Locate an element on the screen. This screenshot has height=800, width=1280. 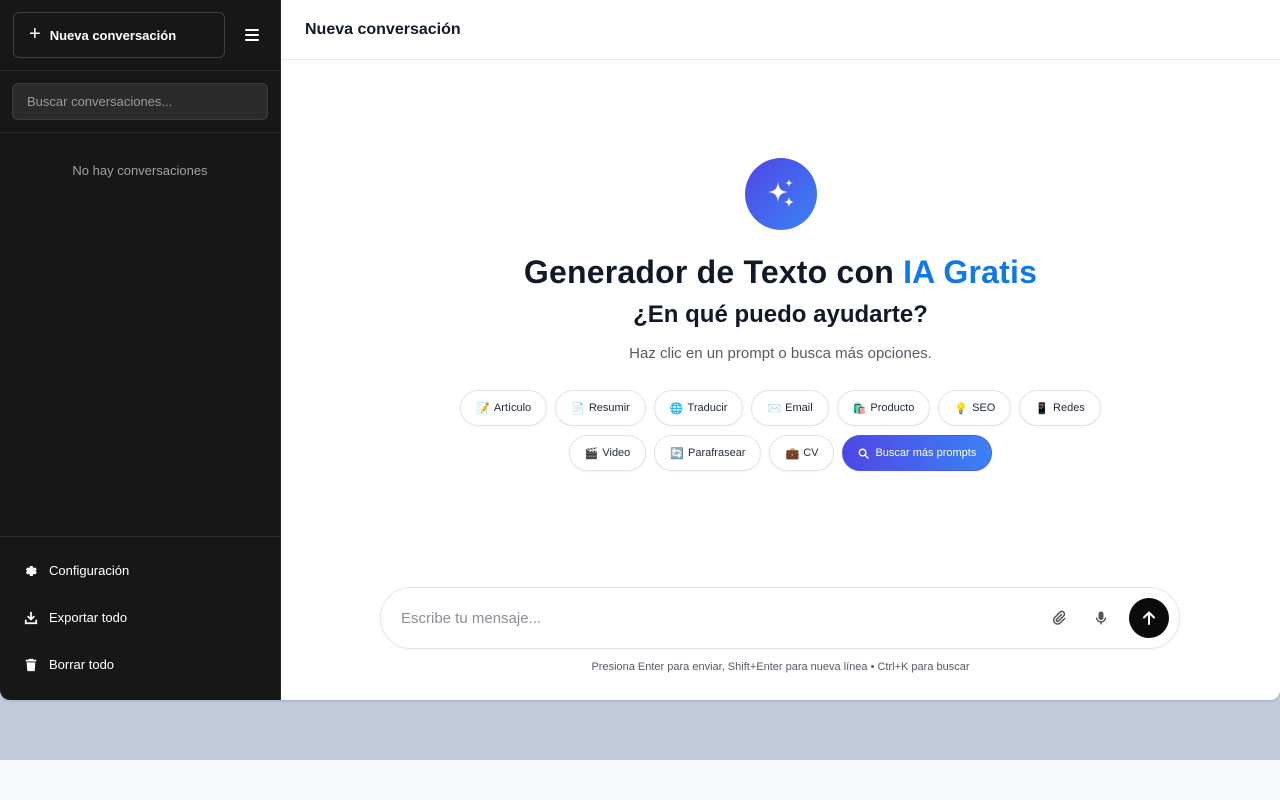
sidebar-bottom: Configuración Exportar todo Borrar todo is located at coordinates (140, 618).